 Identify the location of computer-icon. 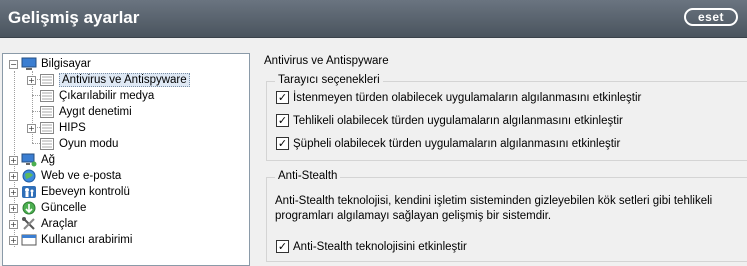
(29, 64).